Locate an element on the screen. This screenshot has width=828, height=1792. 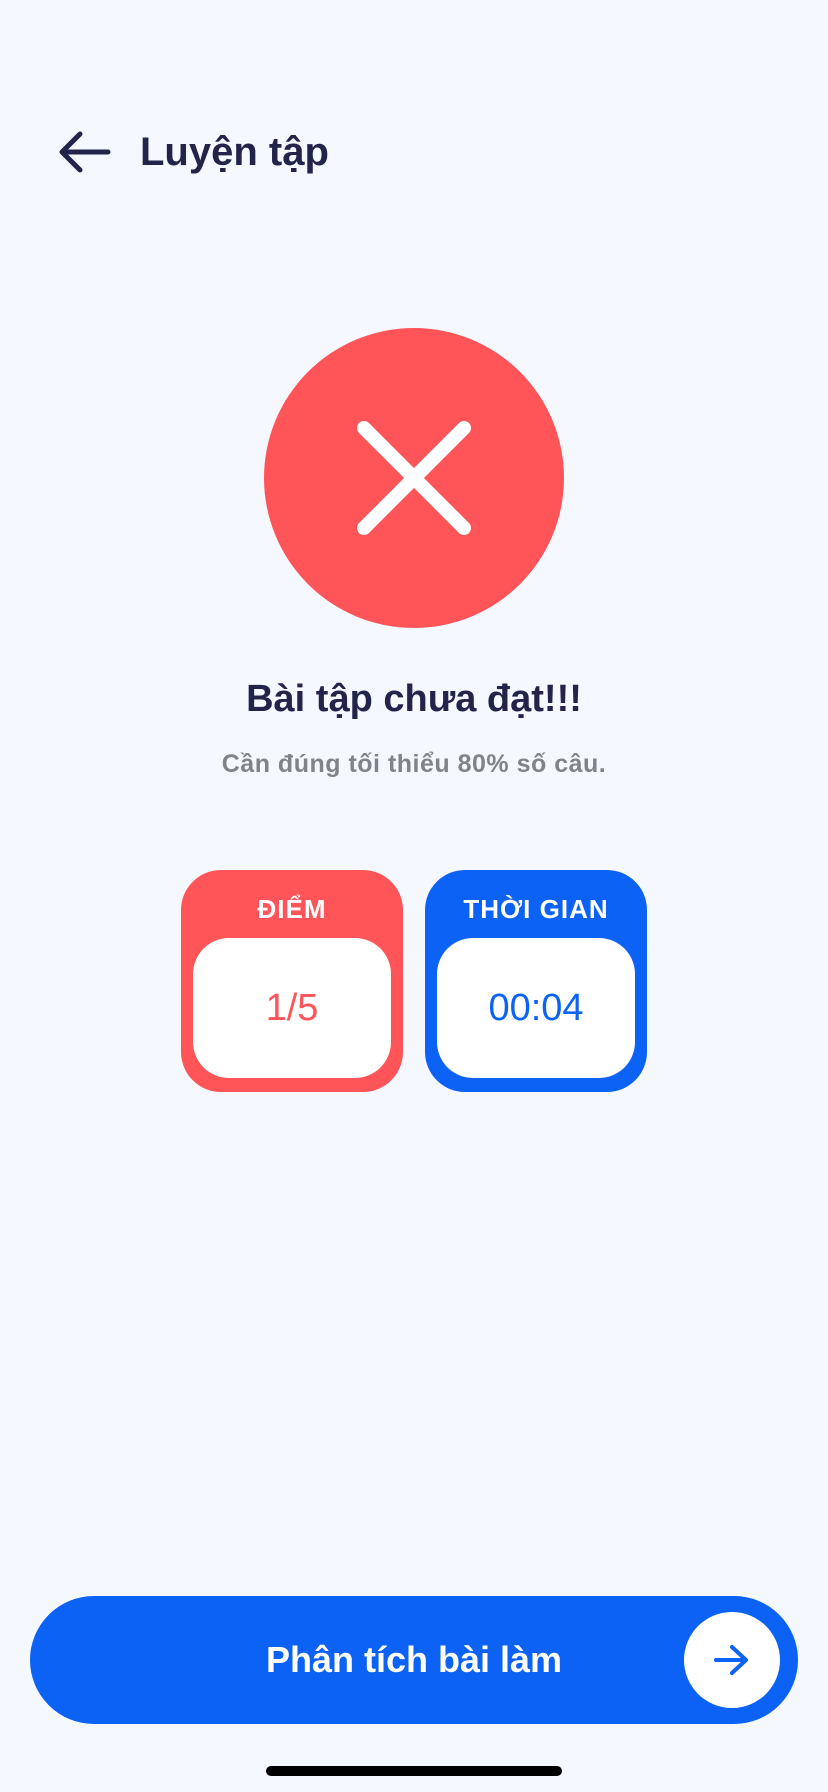
arrow-left-icon is located at coordinates (85, 152).